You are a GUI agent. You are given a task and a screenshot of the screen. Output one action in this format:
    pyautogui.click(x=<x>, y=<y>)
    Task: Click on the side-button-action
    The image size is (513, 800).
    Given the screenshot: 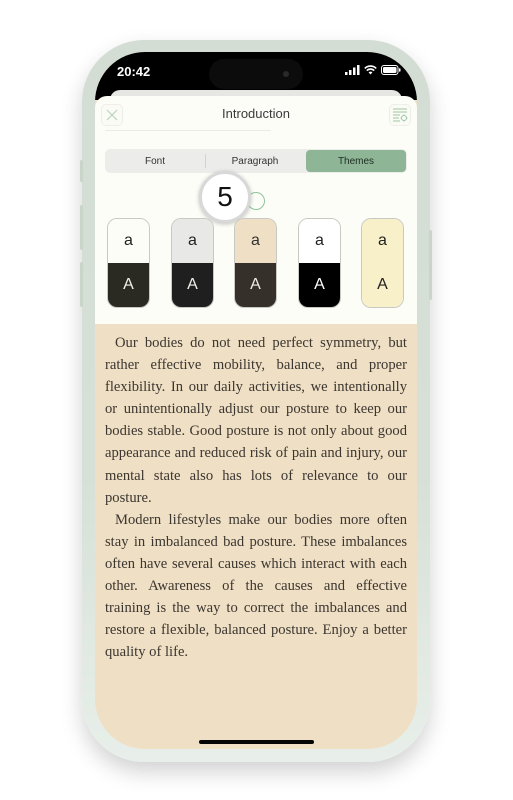 What is the action you would take?
    pyautogui.click(x=81, y=171)
    